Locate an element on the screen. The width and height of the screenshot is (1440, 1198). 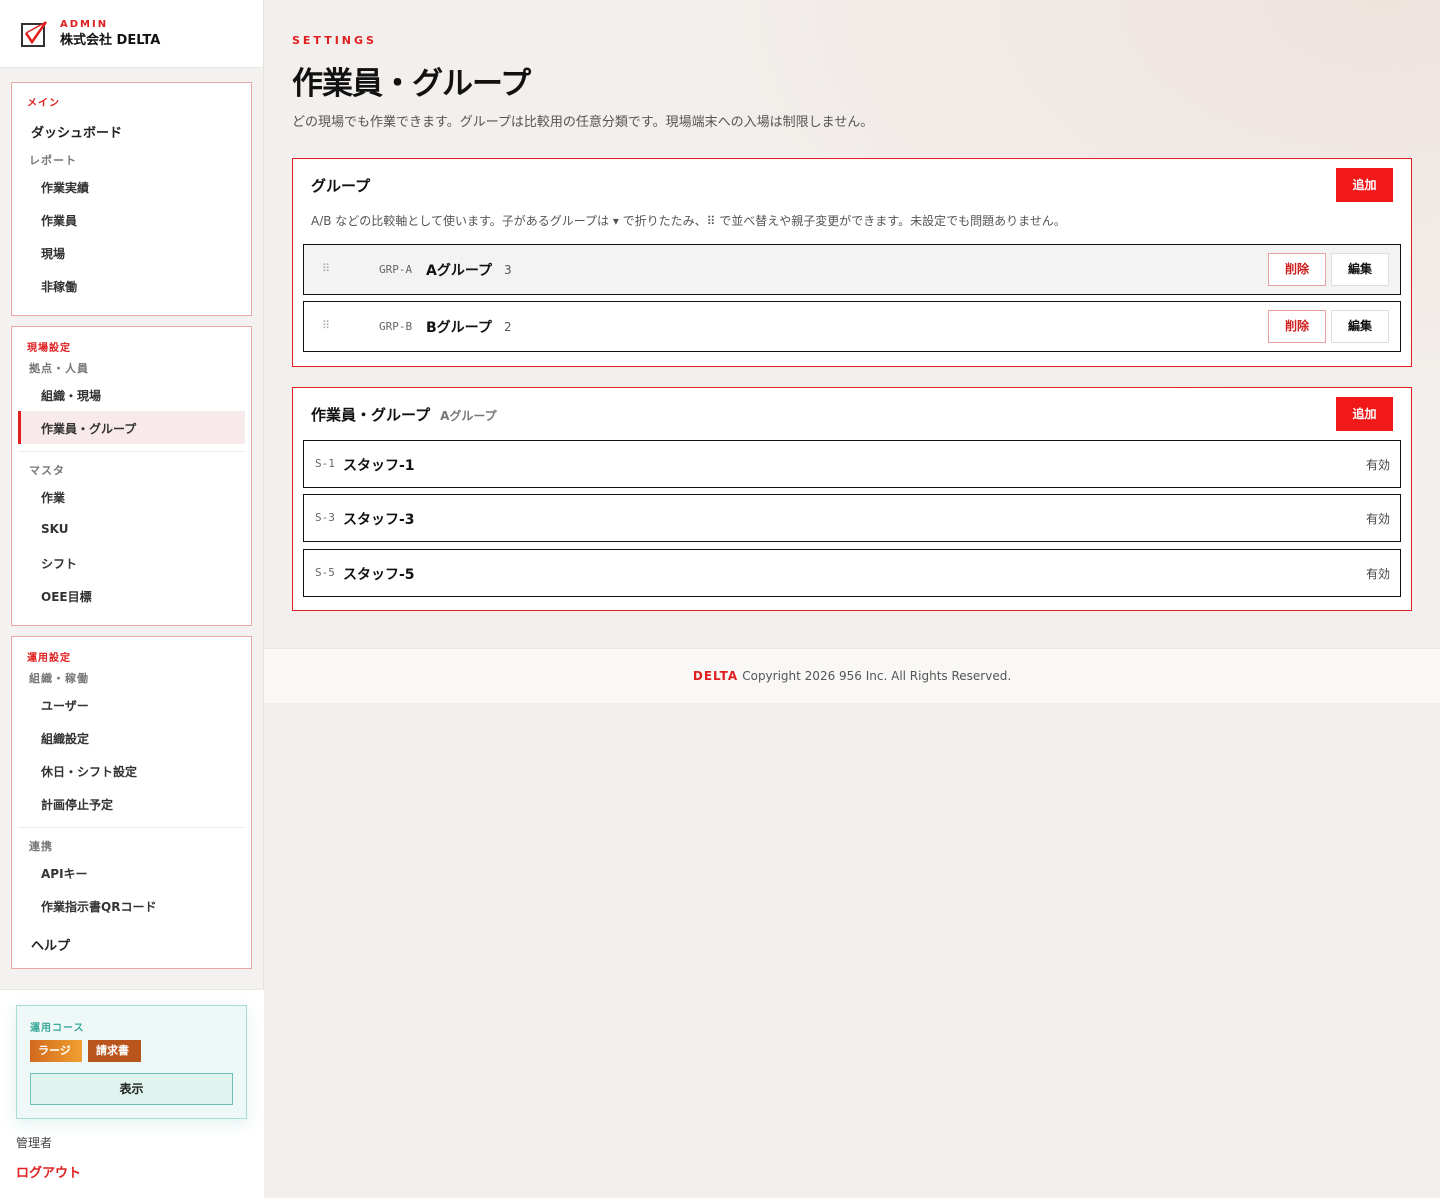
section-title-main: メイン is located at coordinates (43, 103).